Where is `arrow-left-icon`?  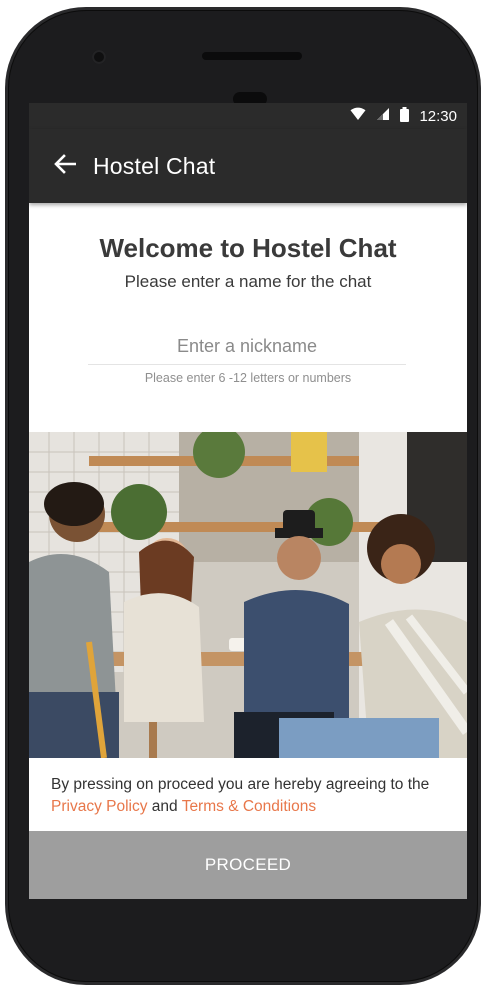
arrow-left-icon is located at coordinates (65, 166).